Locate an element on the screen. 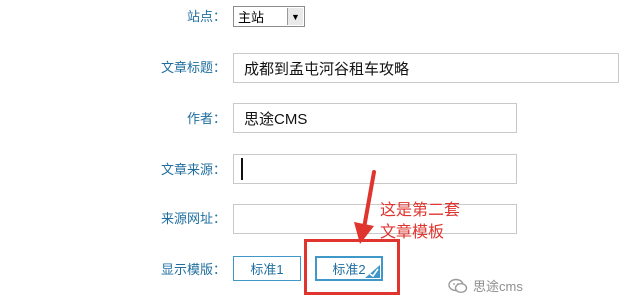 The image size is (619, 308). template-option-1: 标准1 is located at coordinates (267, 268).